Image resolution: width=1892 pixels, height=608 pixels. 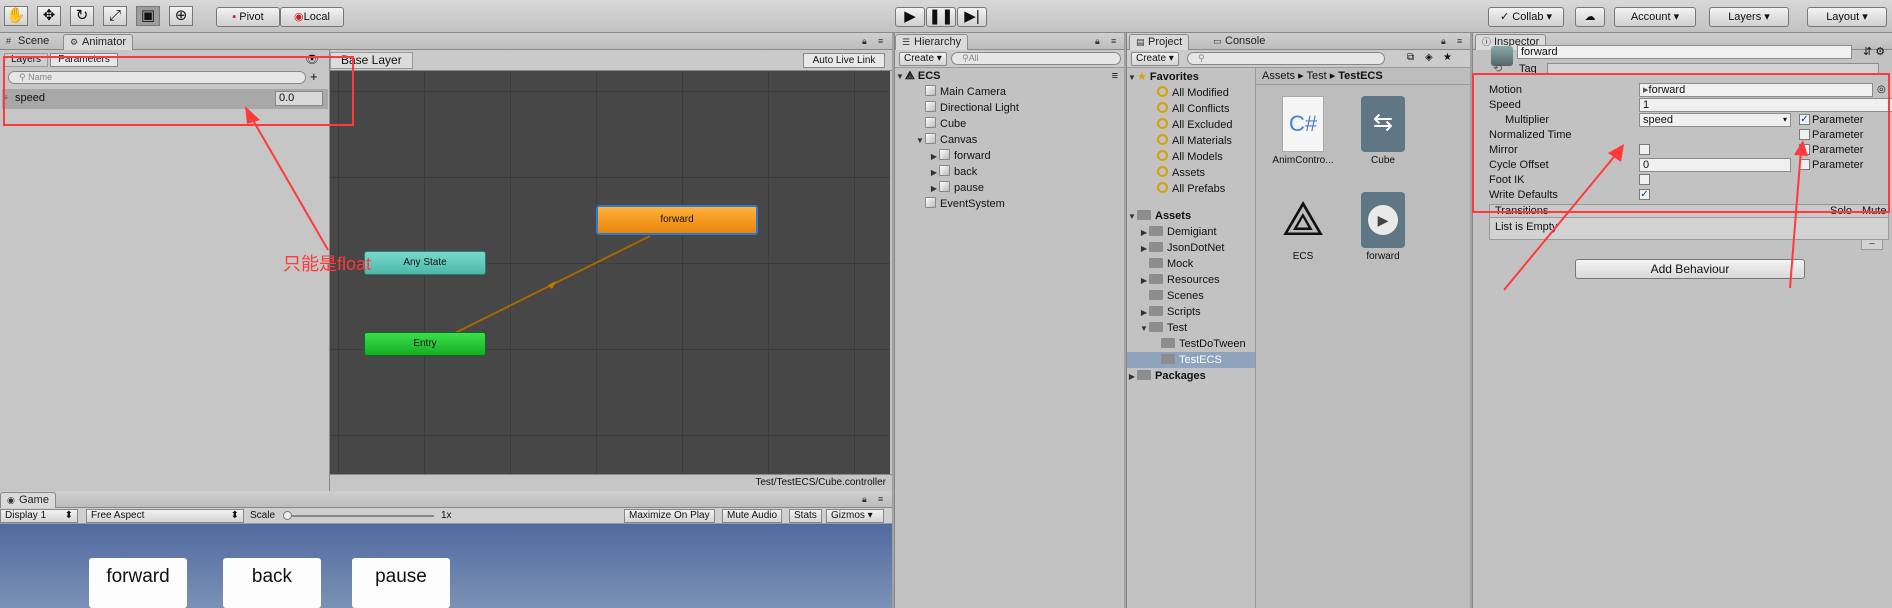 I want to click on asset-folder: ▶ Demigiant, so click(x=1191, y=232).